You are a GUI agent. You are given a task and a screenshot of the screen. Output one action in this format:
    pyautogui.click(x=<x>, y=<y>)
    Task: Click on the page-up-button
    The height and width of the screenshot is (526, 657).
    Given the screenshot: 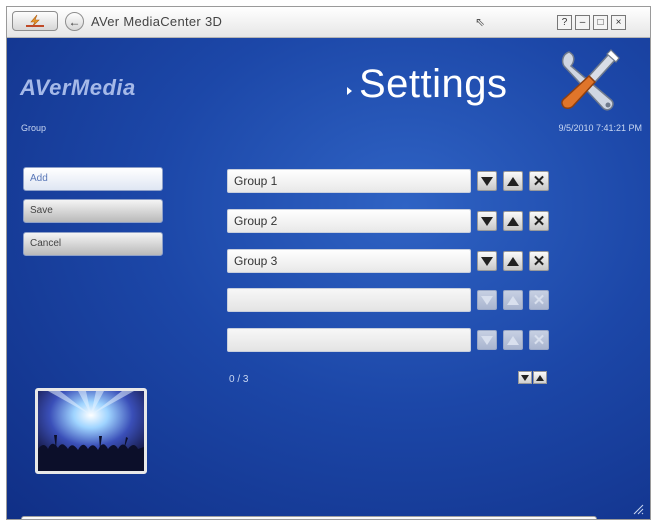 What is the action you would take?
    pyautogui.click(x=540, y=377)
    